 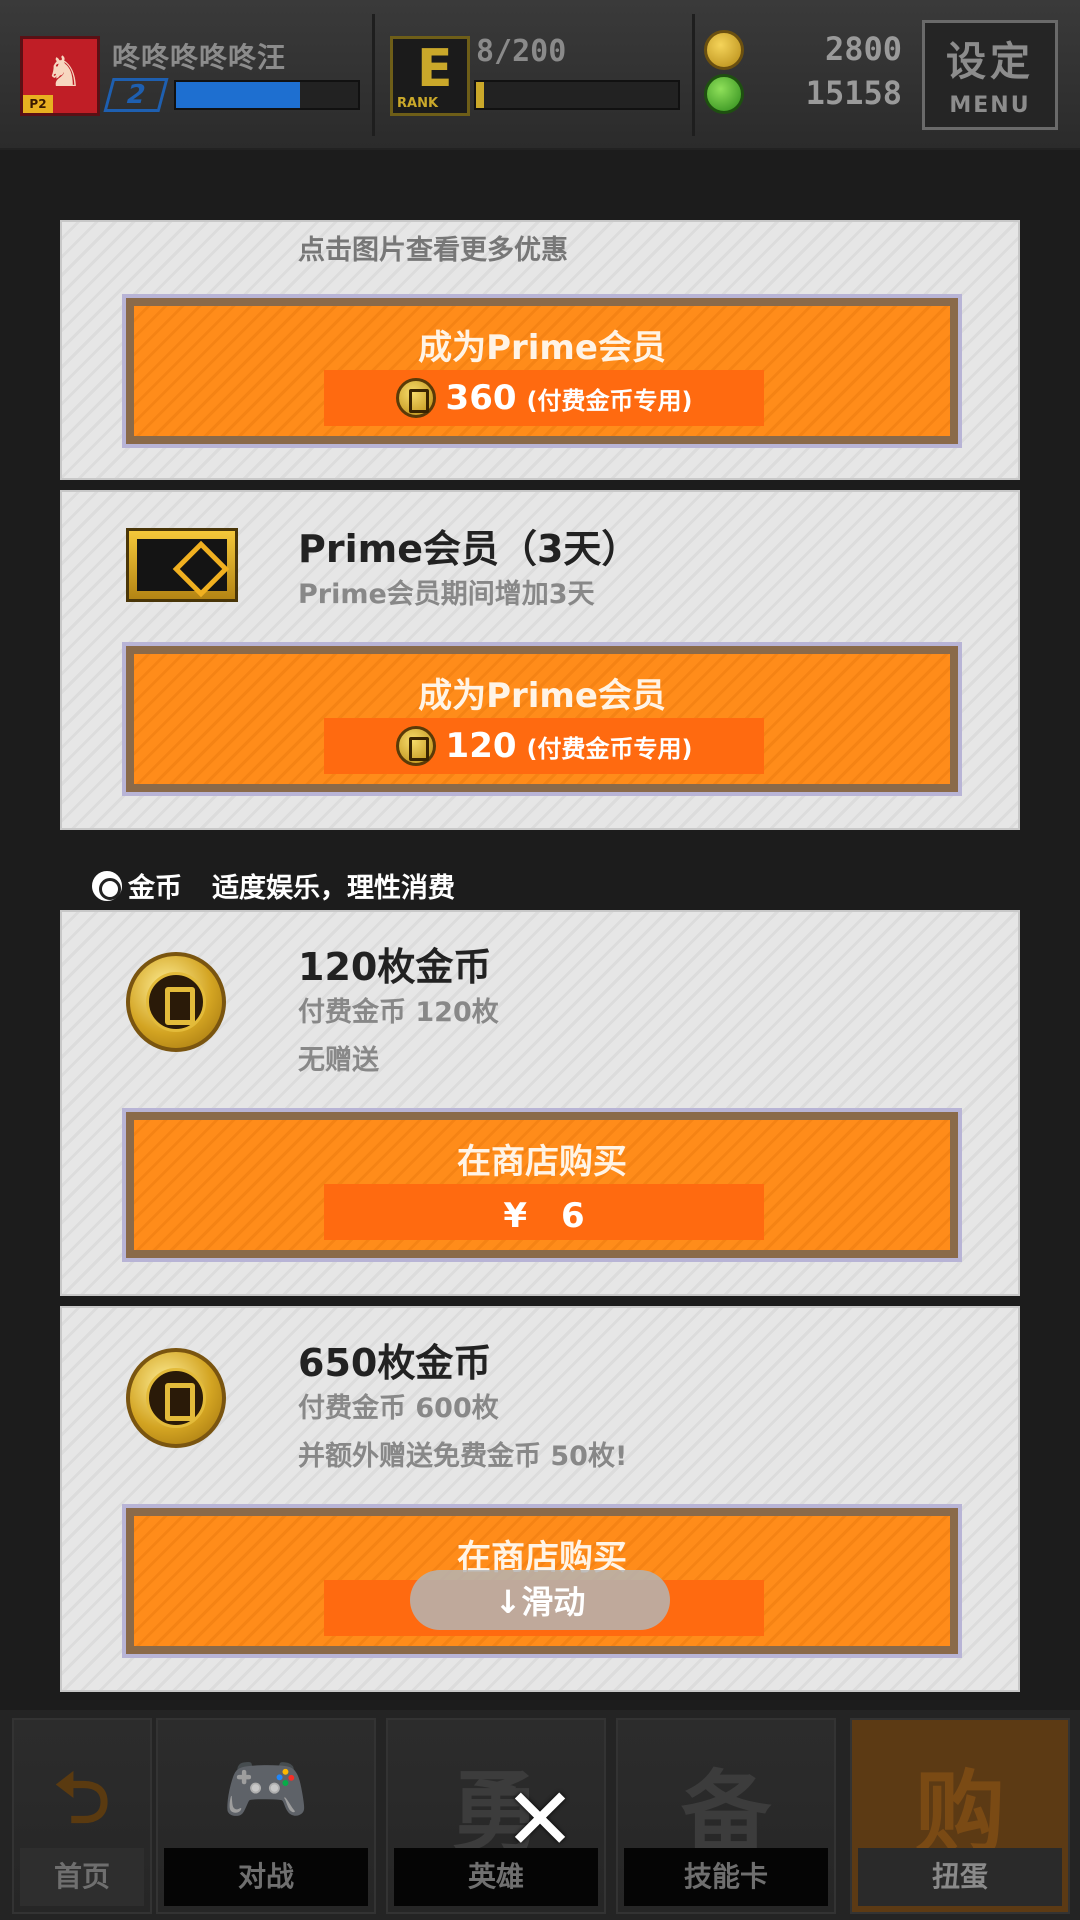 What do you see at coordinates (136, 95) in the screenshot?
I see `player-level-badge: 2` at bounding box center [136, 95].